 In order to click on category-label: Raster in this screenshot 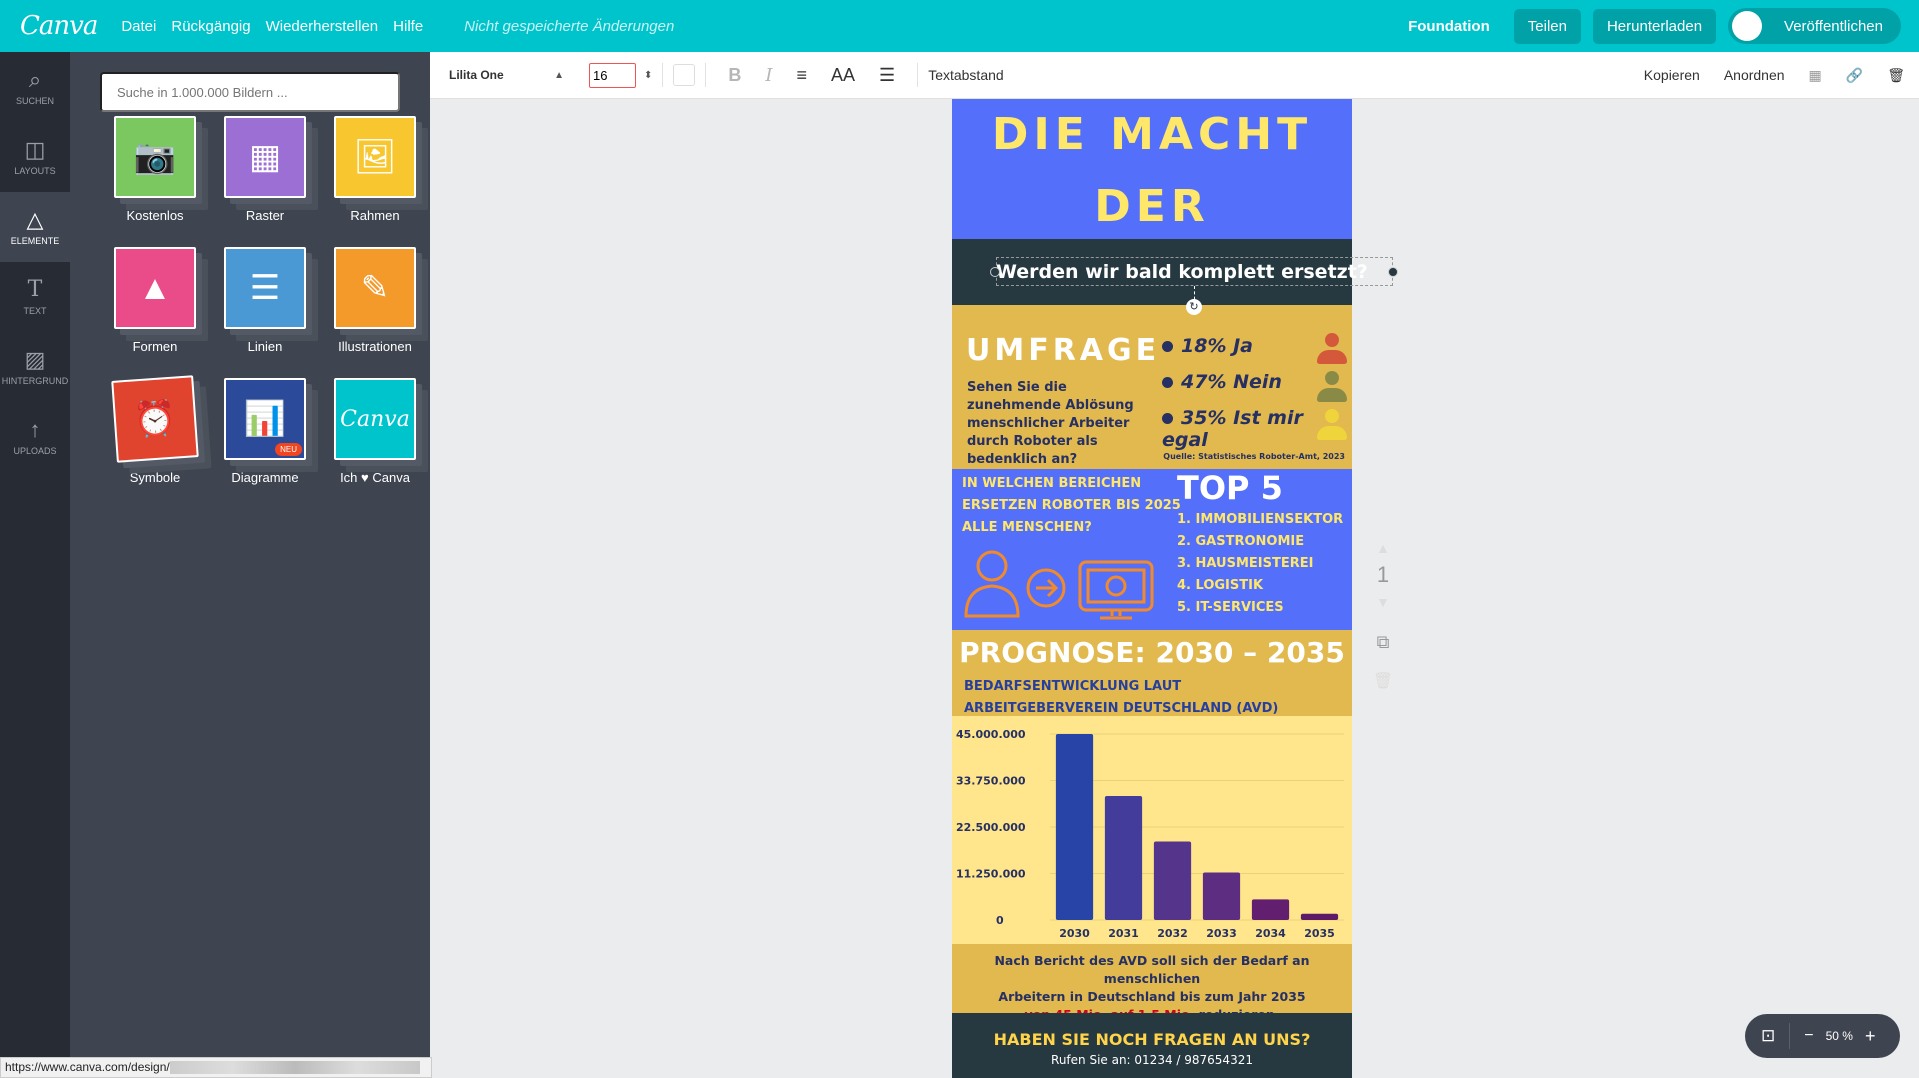, I will do `click(265, 215)`.